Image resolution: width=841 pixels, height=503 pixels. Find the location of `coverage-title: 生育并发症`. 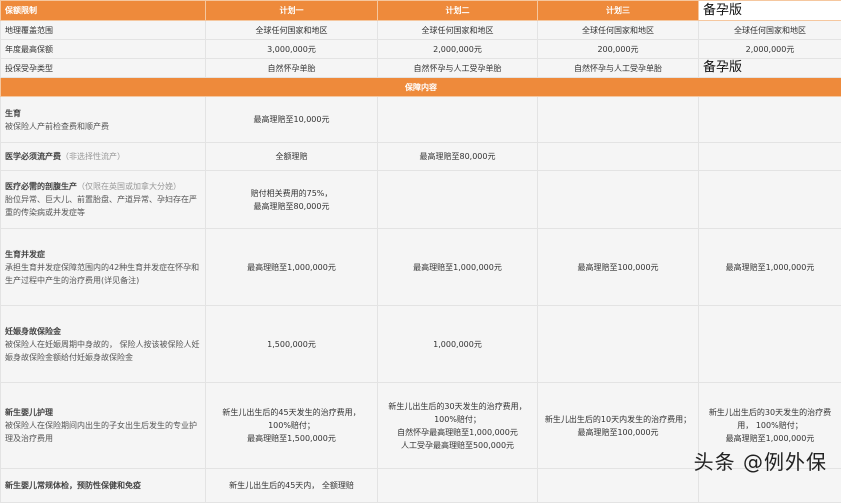

coverage-title: 生育并发症 is located at coordinates (103, 254).